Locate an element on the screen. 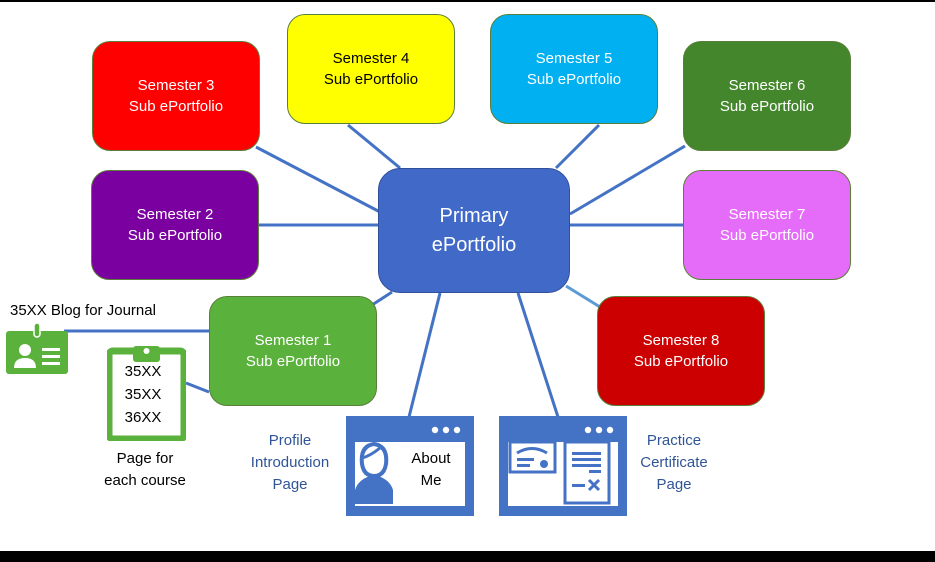 This screenshot has width=935, height=562. semester-3-title: Semester 3 is located at coordinates (176, 85).